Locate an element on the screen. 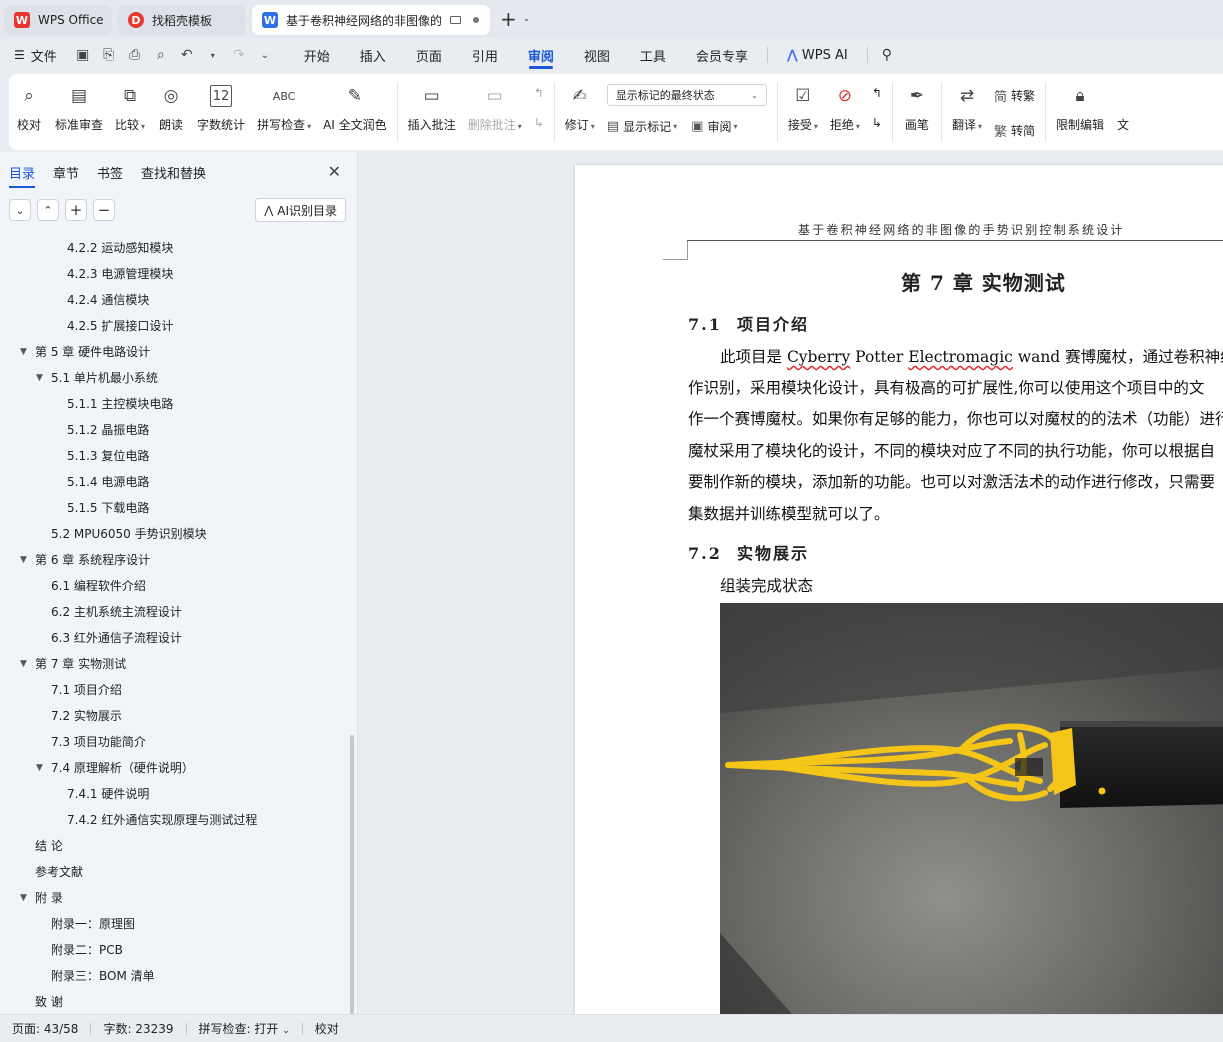 This screenshot has height=1042, width=1223. proofread-status: 校对 is located at coordinates (327, 1028).